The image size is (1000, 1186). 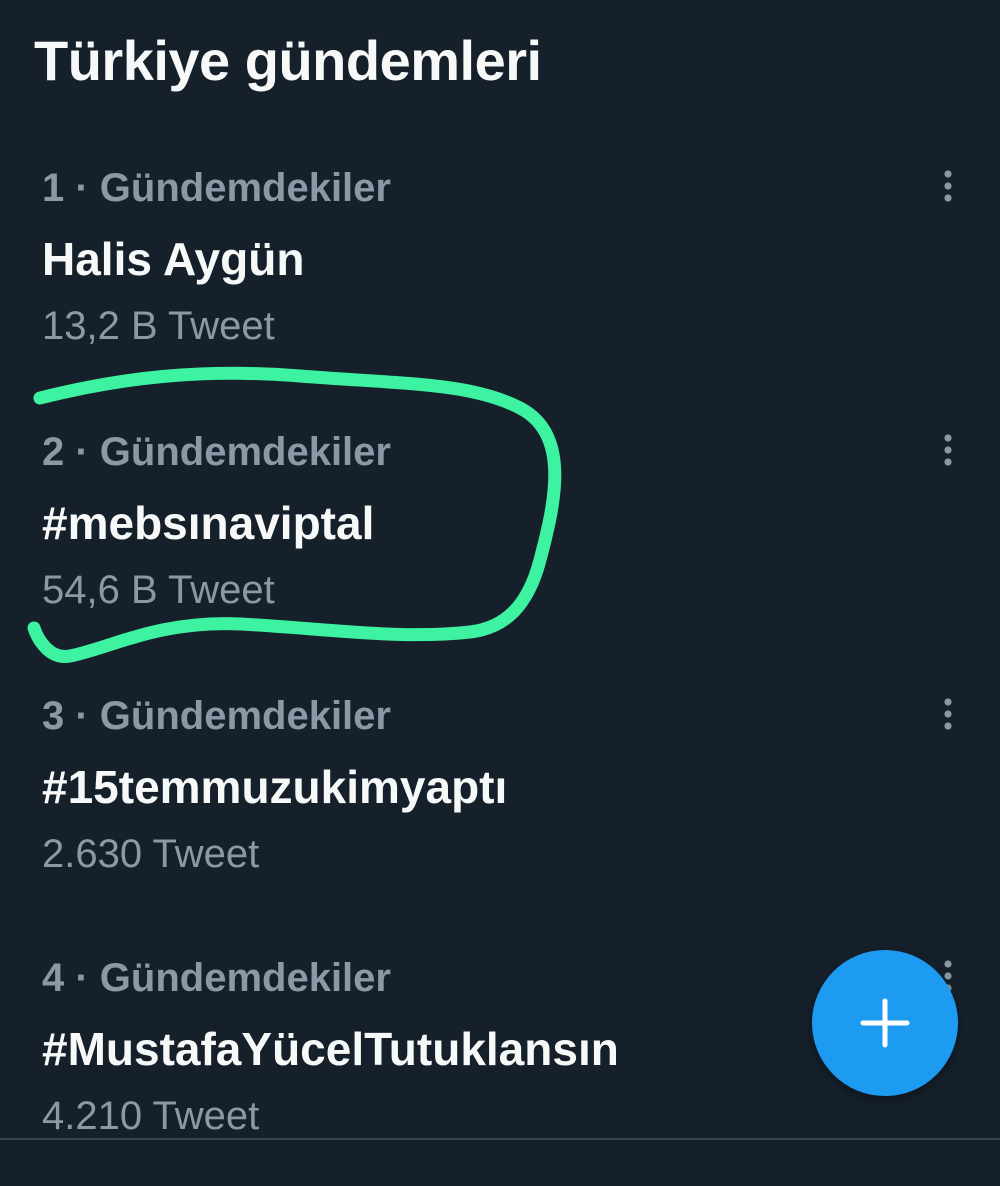 I want to click on trend-name: #15temmuzukimyaptı, so click(x=275, y=787).